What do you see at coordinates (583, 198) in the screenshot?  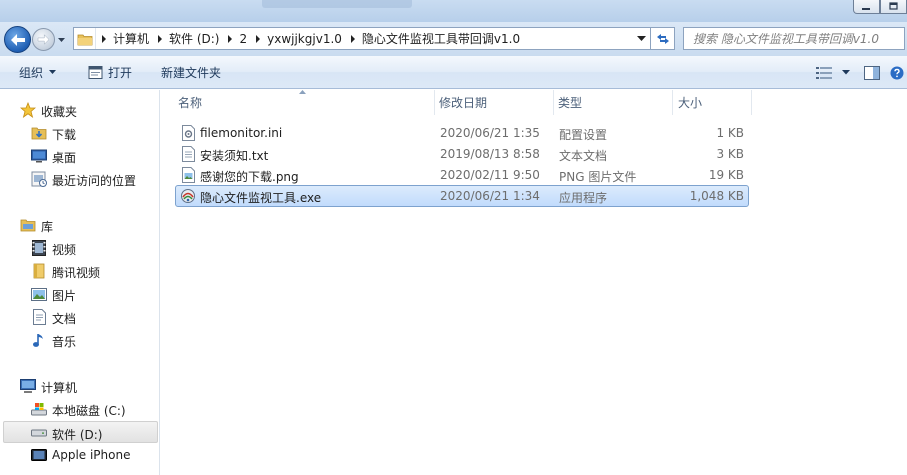 I see `file-type: 应用程序` at bounding box center [583, 198].